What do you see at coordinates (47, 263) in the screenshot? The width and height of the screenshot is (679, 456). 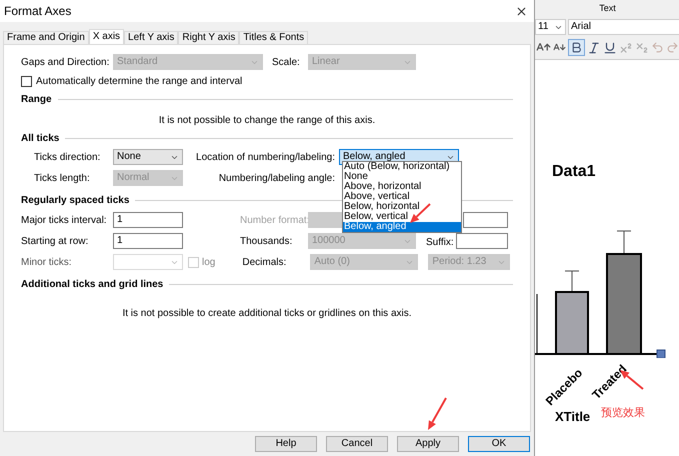 I see `field-label: Minor ticks:` at bounding box center [47, 263].